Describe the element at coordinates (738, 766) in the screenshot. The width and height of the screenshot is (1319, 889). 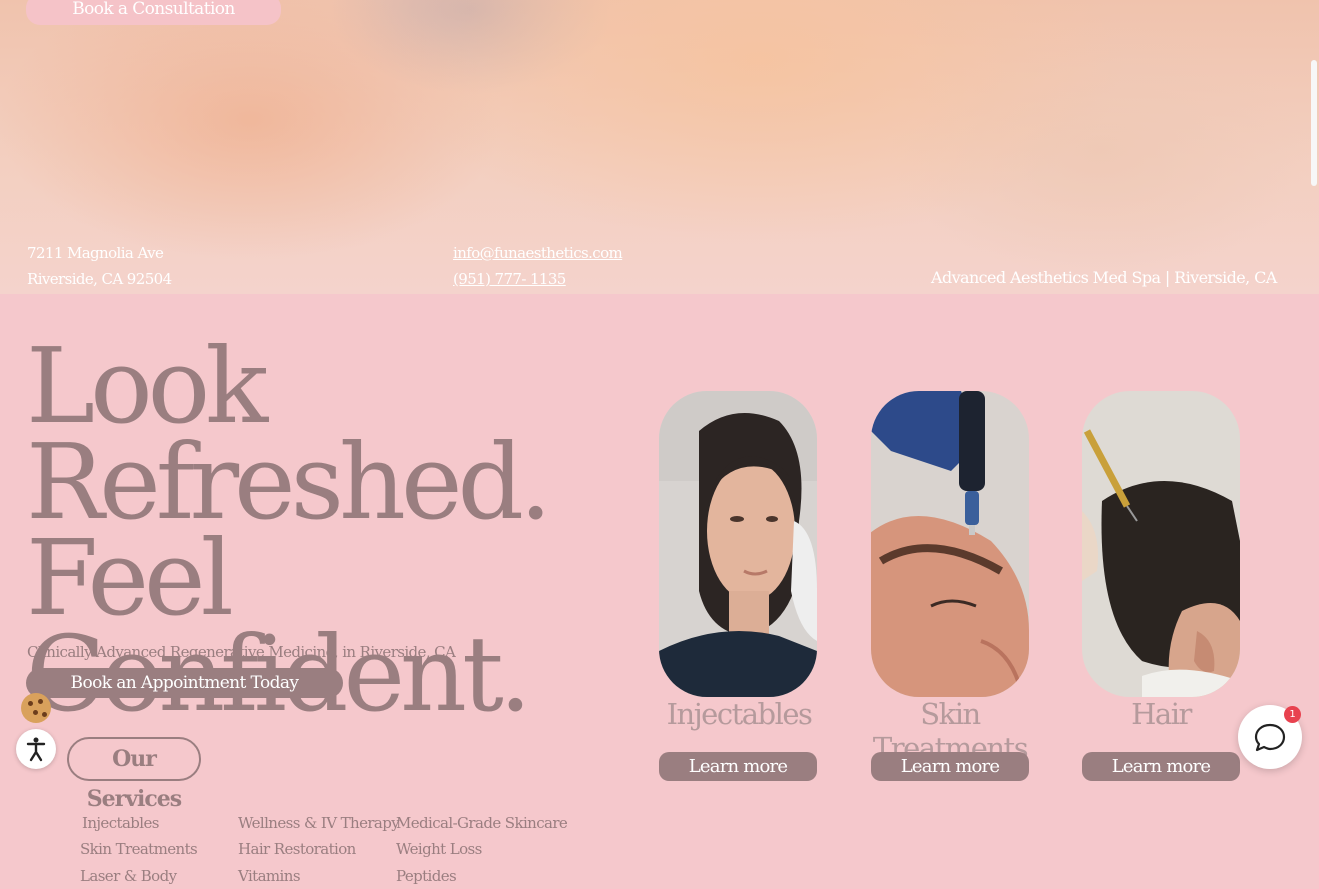
I see `learn-more-injectables-button: Learn more` at that location.